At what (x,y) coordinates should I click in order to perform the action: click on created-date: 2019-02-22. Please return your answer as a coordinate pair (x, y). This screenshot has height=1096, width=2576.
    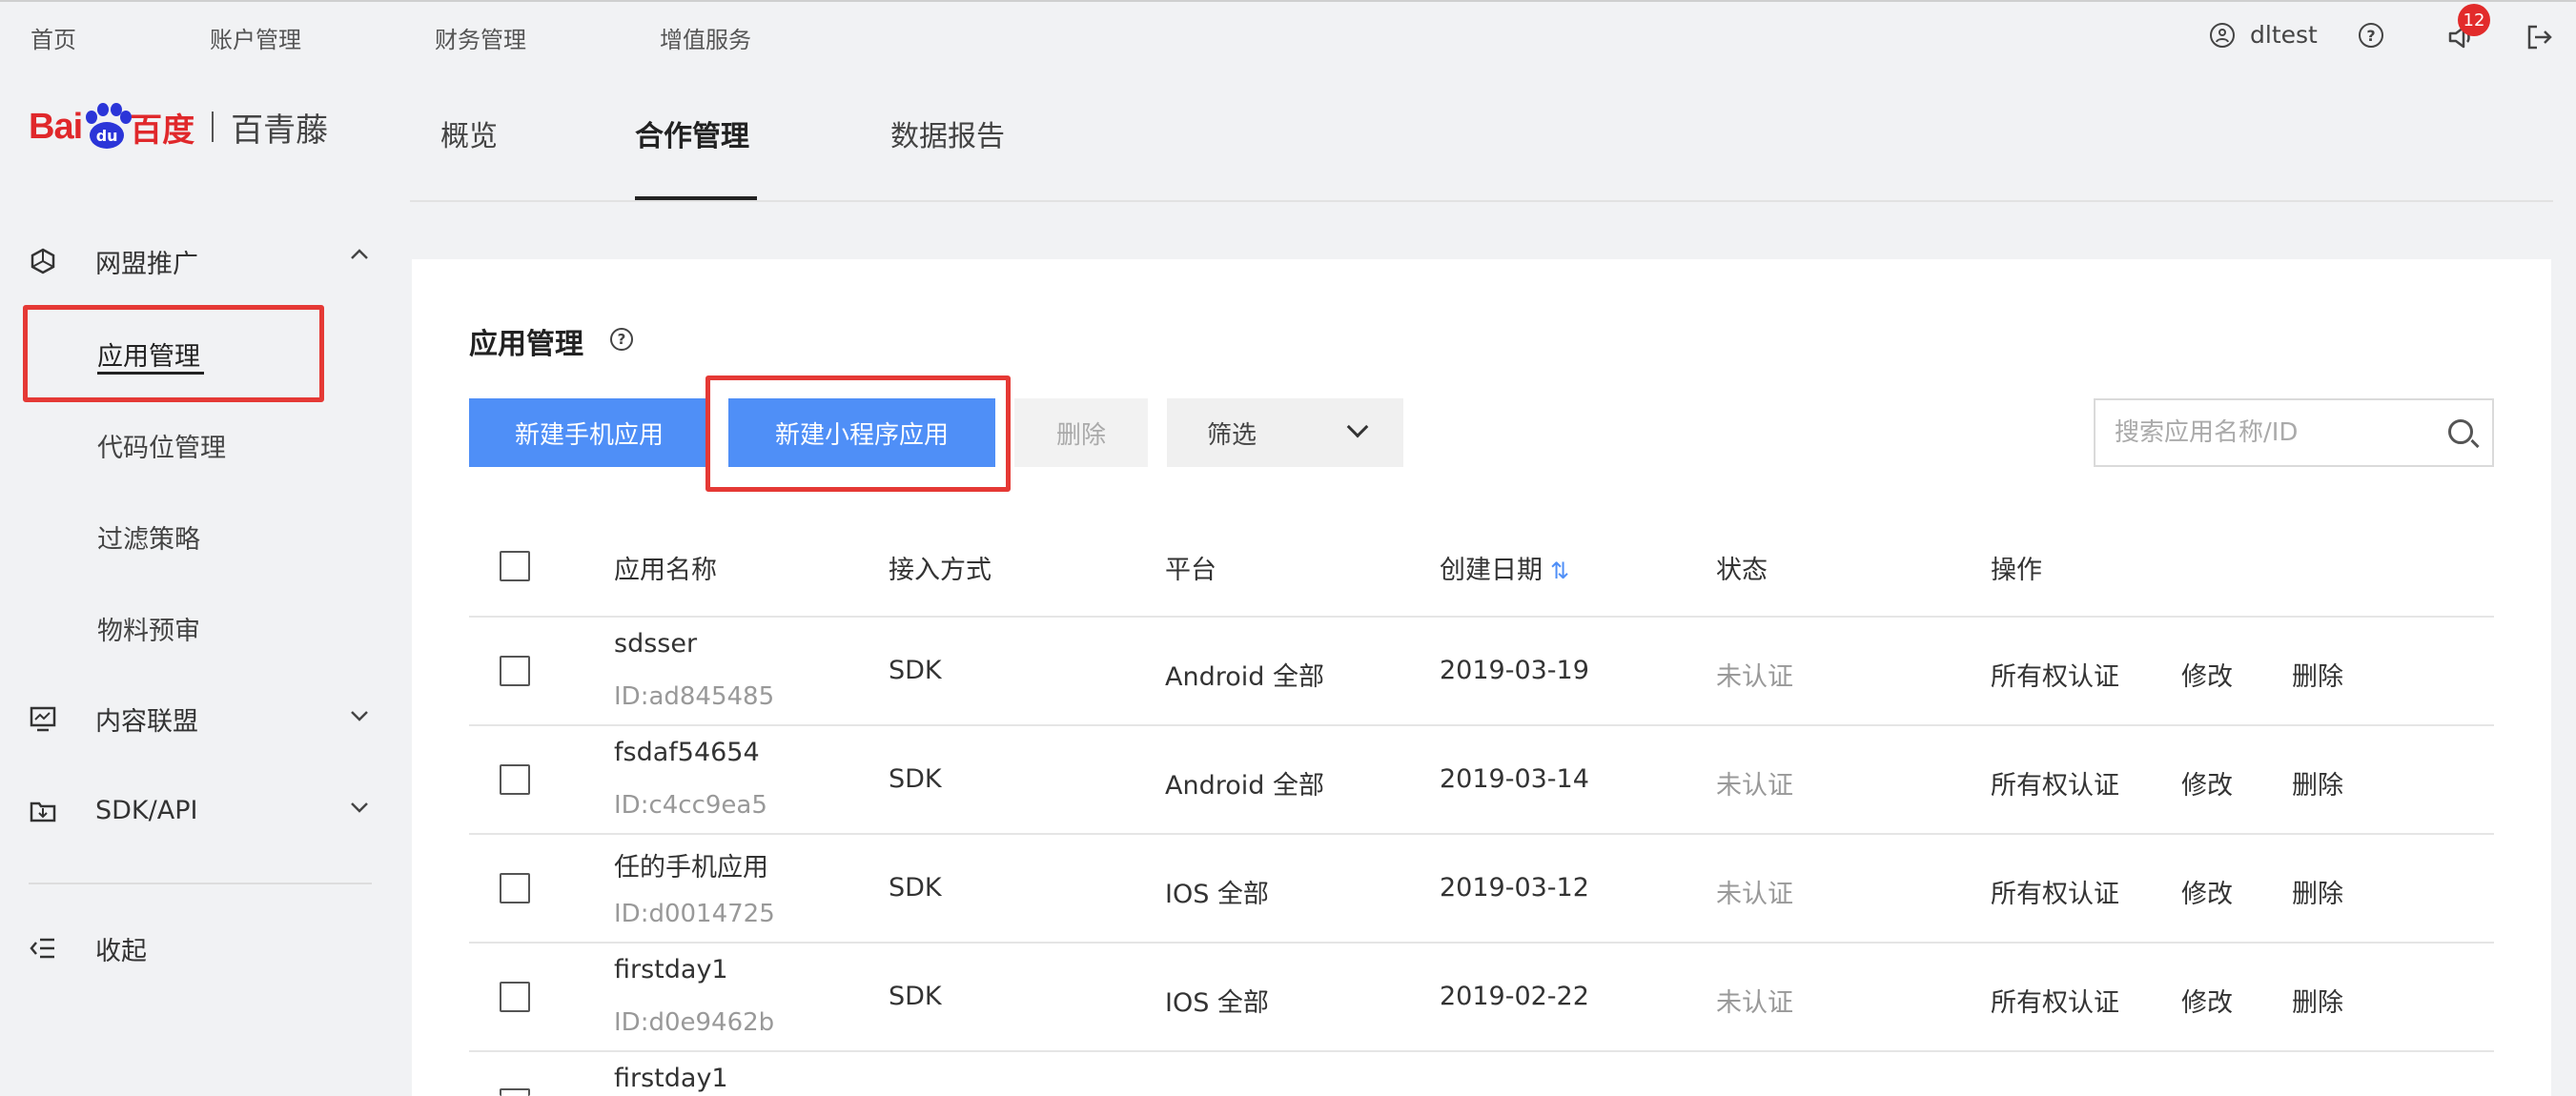
    Looking at the image, I should click on (1514, 996).